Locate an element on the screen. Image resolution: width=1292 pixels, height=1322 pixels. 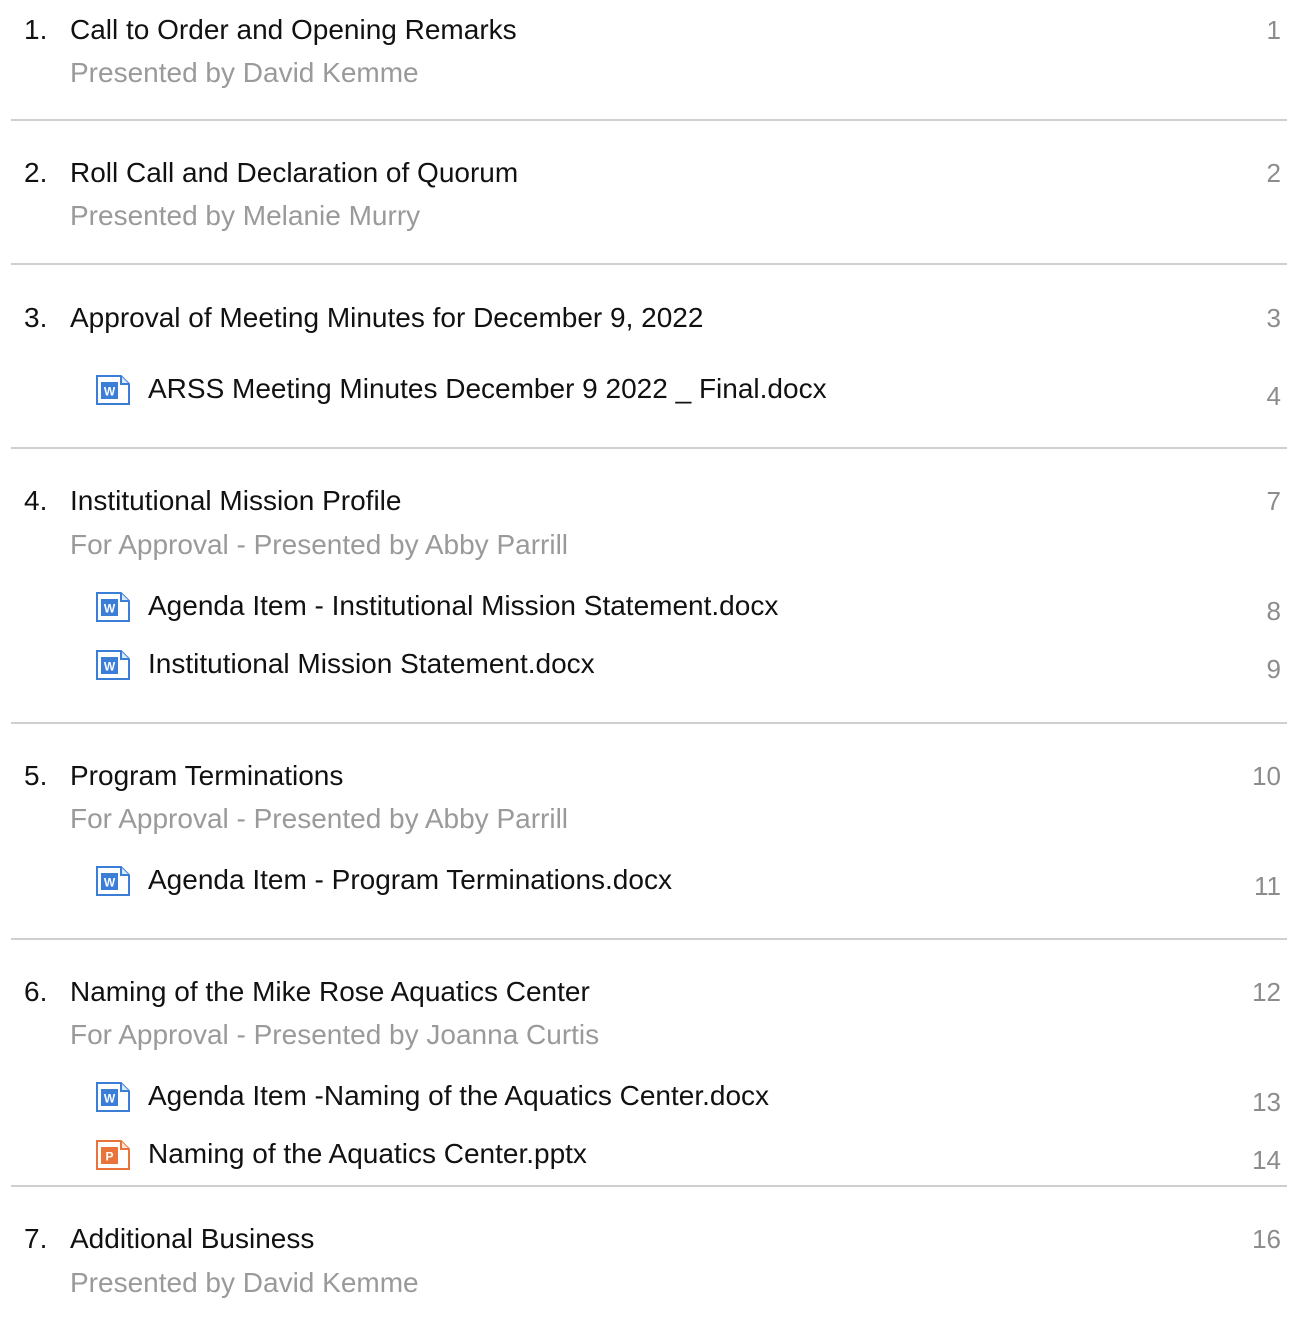
svg-text: P is located at coordinates (109, 1157).